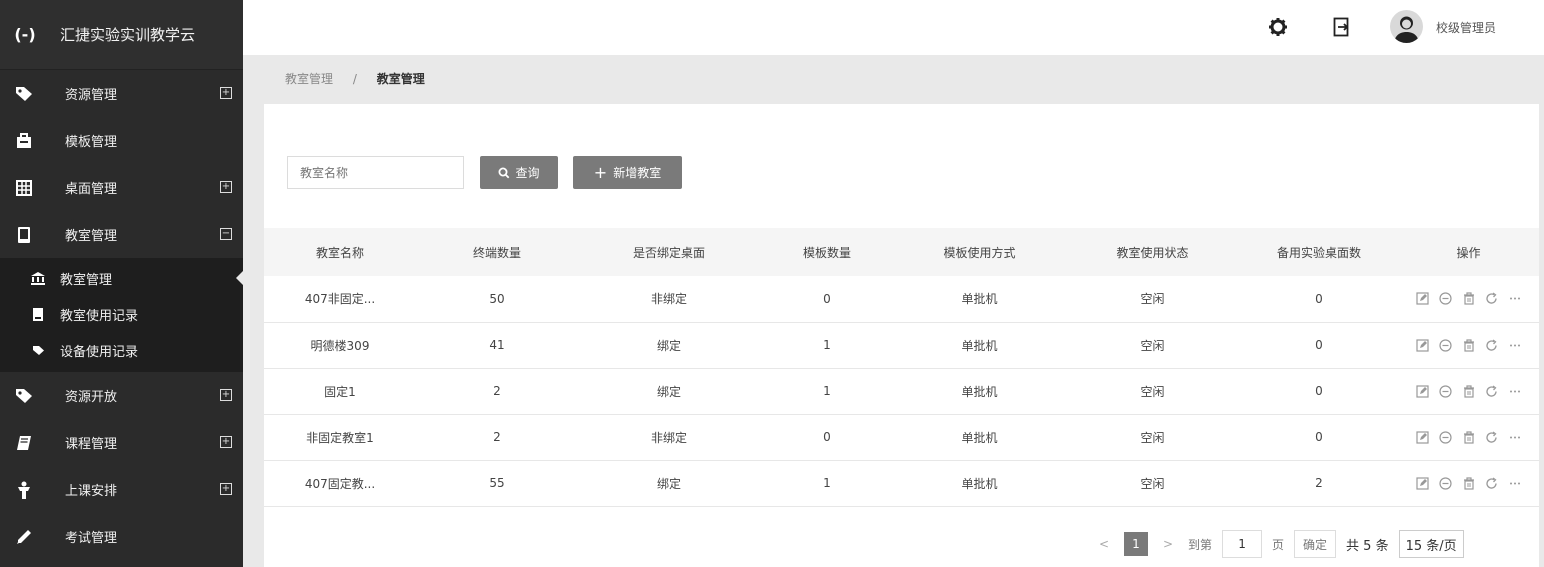  I want to click on settings-gear-icon, so click(1278, 27).